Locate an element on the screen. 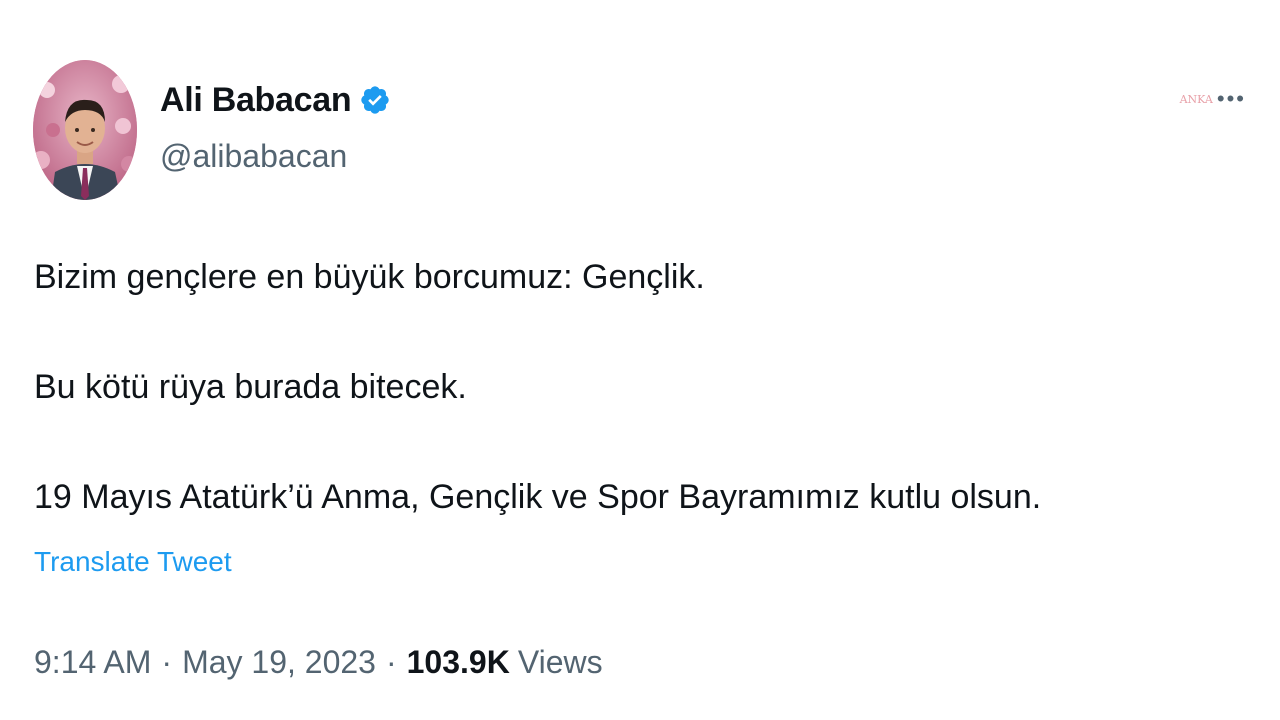  verified-badge-icon is located at coordinates (375, 100).